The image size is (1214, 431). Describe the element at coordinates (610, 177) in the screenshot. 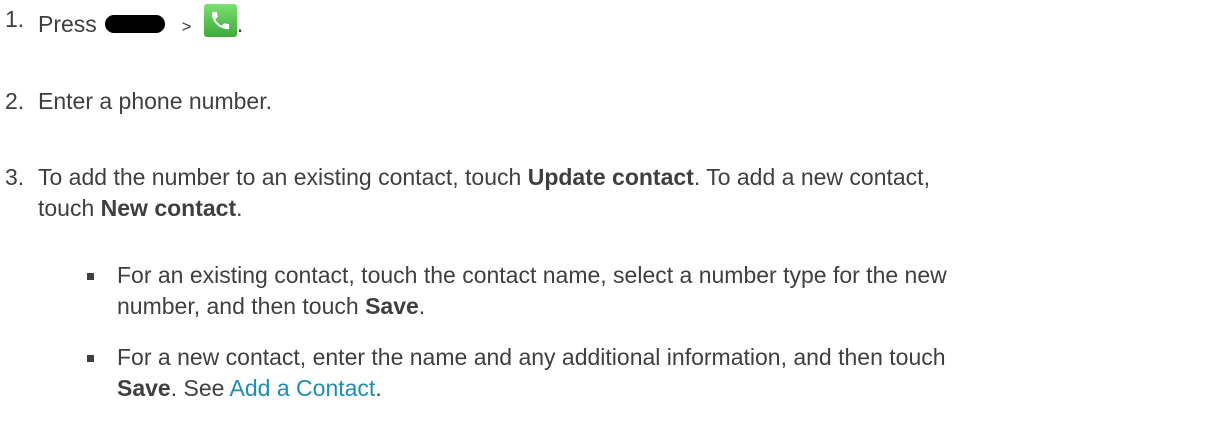

I see `update-contact-label: Update contact` at that location.